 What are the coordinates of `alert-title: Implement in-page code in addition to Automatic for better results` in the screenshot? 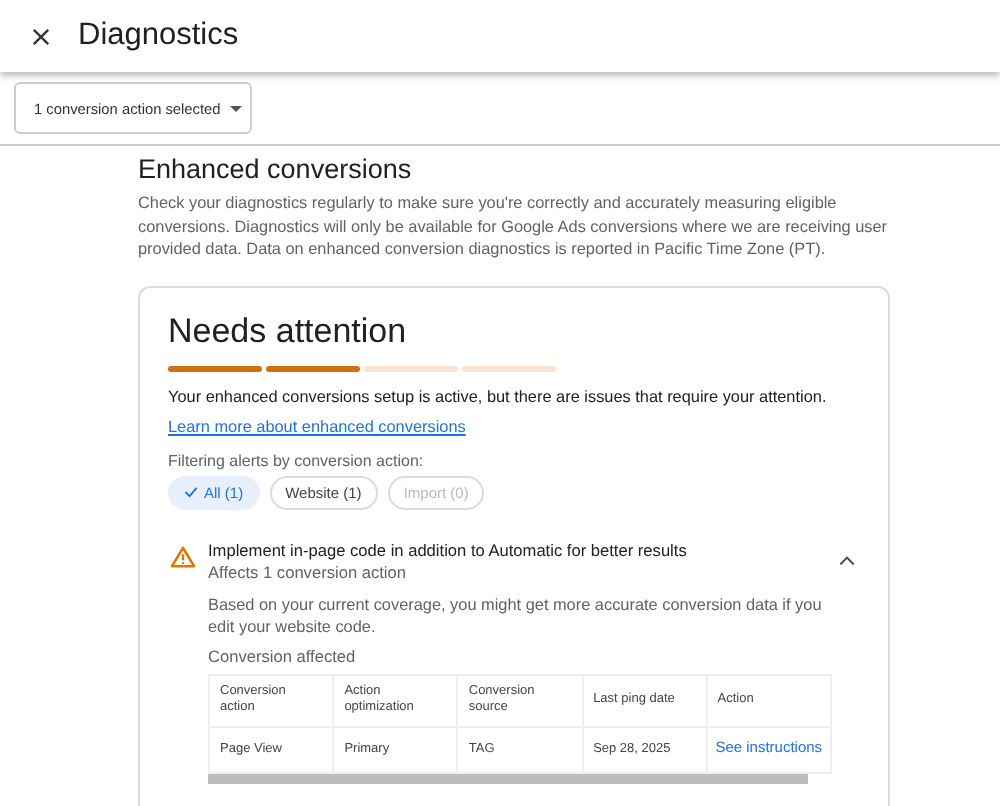 It's located at (448, 549).